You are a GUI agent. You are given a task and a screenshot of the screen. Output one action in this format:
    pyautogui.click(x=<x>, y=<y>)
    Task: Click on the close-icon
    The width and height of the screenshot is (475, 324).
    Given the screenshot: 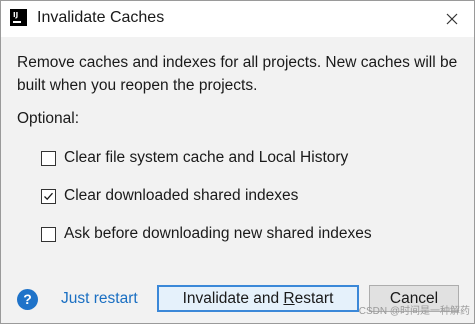 What is the action you would take?
    pyautogui.click(x=452, y=19)
    